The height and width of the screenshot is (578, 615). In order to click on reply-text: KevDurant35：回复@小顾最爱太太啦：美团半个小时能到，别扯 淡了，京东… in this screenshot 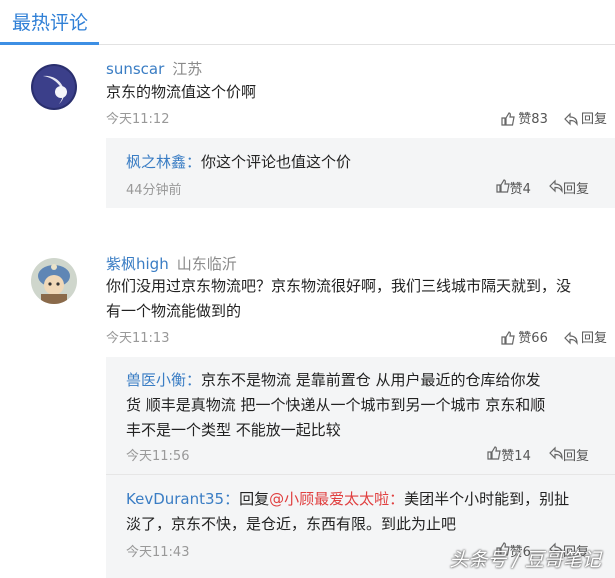, I will do `click(348, 511)`.